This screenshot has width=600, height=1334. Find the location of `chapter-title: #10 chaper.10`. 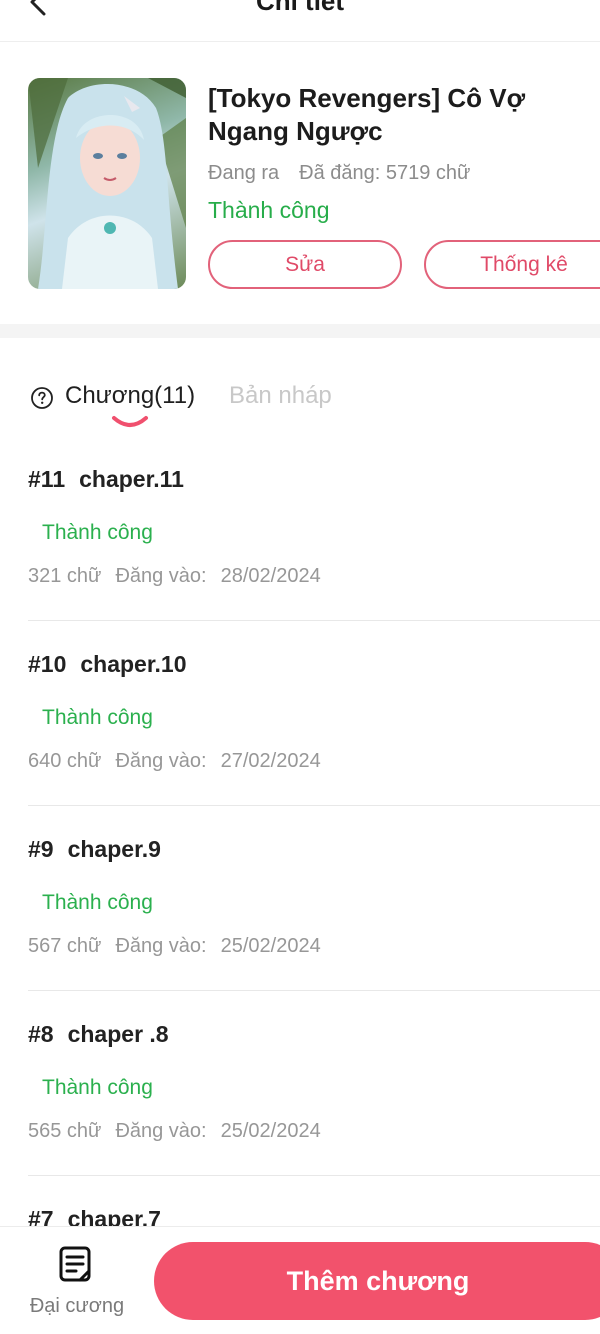

chapter-title: #10 chaper.10 is located at coordinates (107, 664).